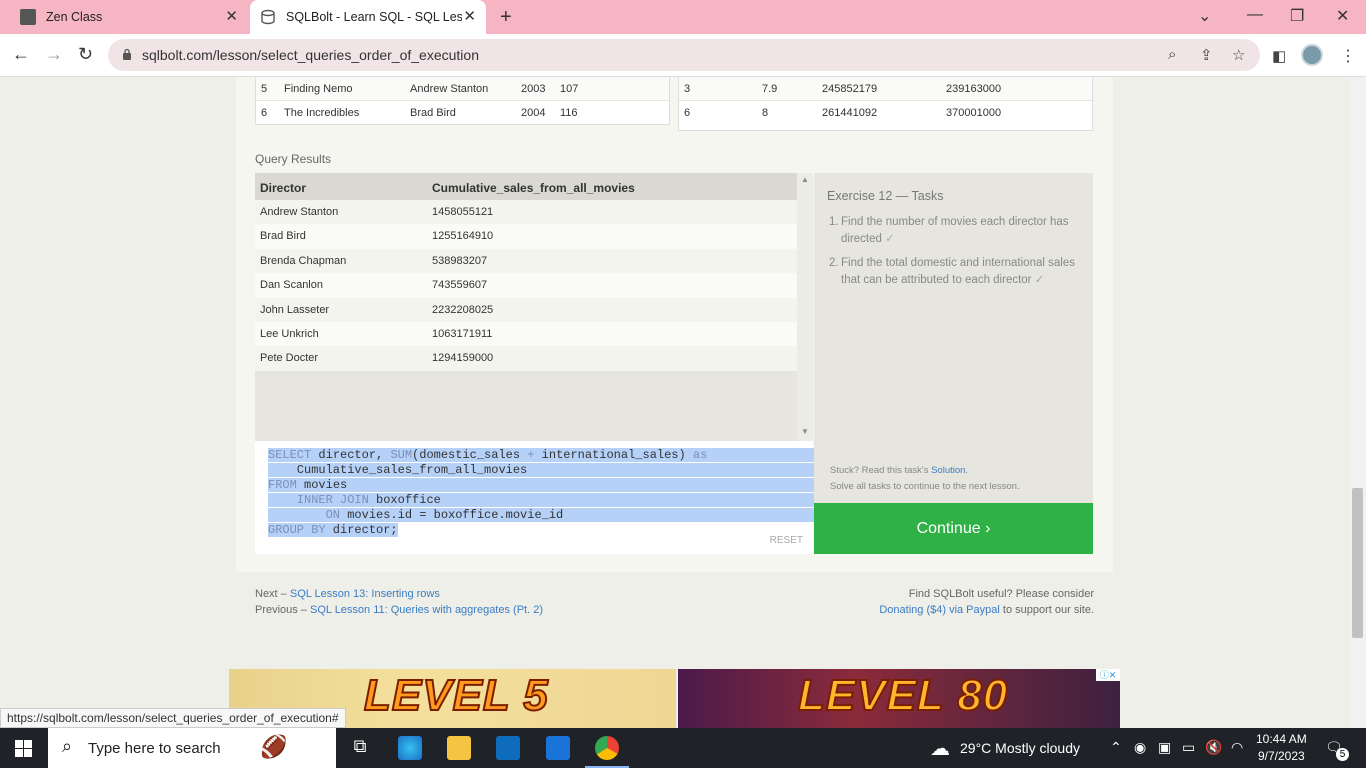 The width and height of the screenshot is (1366, 768). Describe the element at coordinates (463, 212) in the screenshot. I see `cell-sales: 1458055121` at that location.